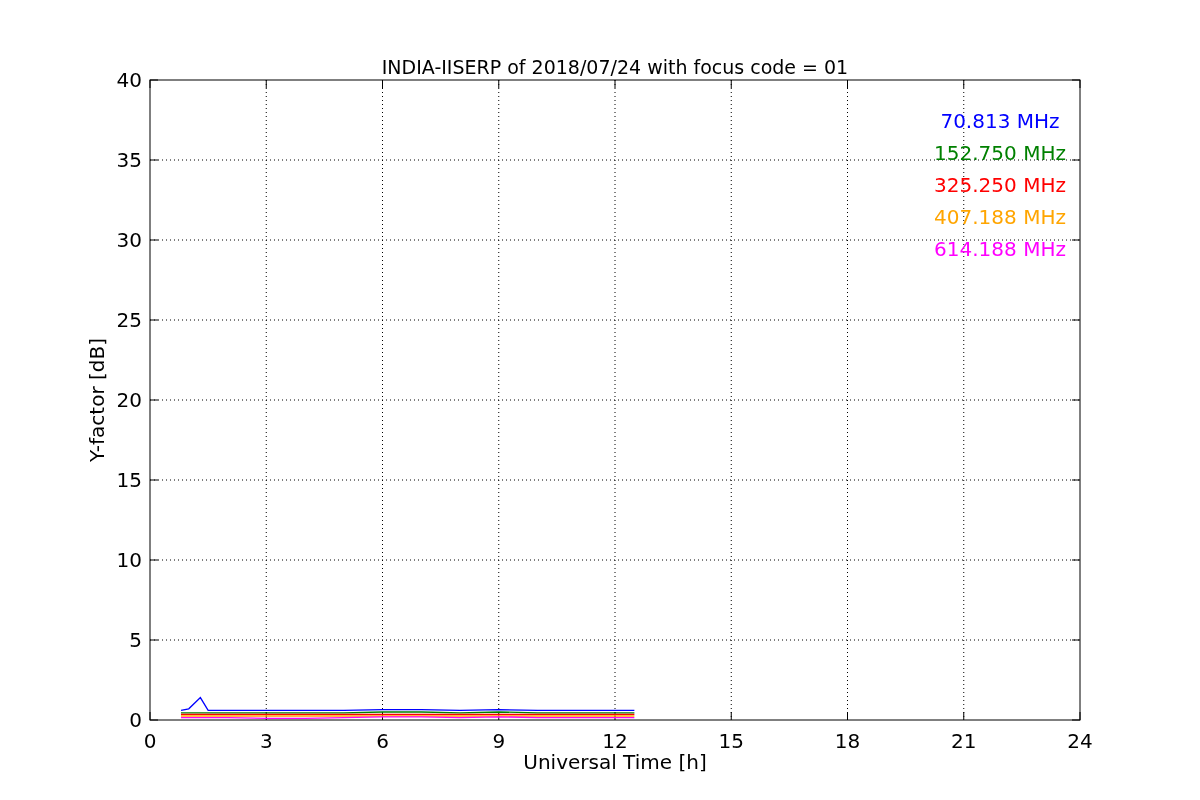 This screenshot has height=800, width=1200. What do you see at coordinates (1000, 185) in the screenshot?
I see `legend-label: 325.250 MHz` at bounding box center [1000, 185].